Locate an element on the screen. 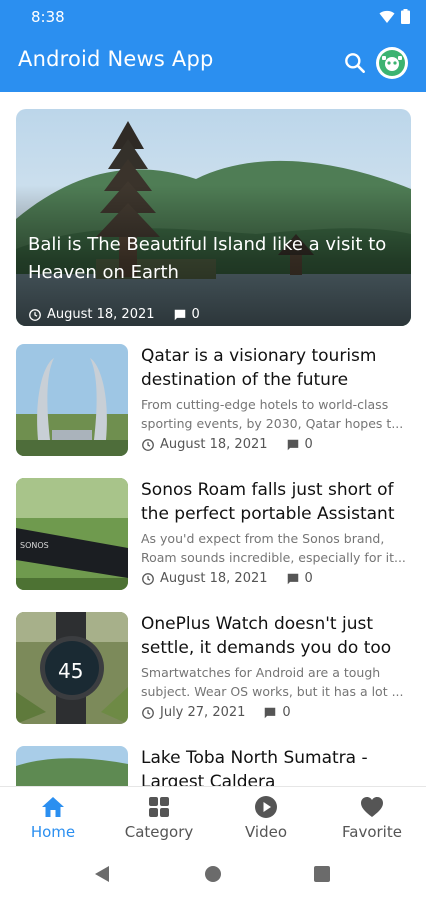 This screenshot has width=426, height=900. heart-icon is located at coordinates (372, 807).